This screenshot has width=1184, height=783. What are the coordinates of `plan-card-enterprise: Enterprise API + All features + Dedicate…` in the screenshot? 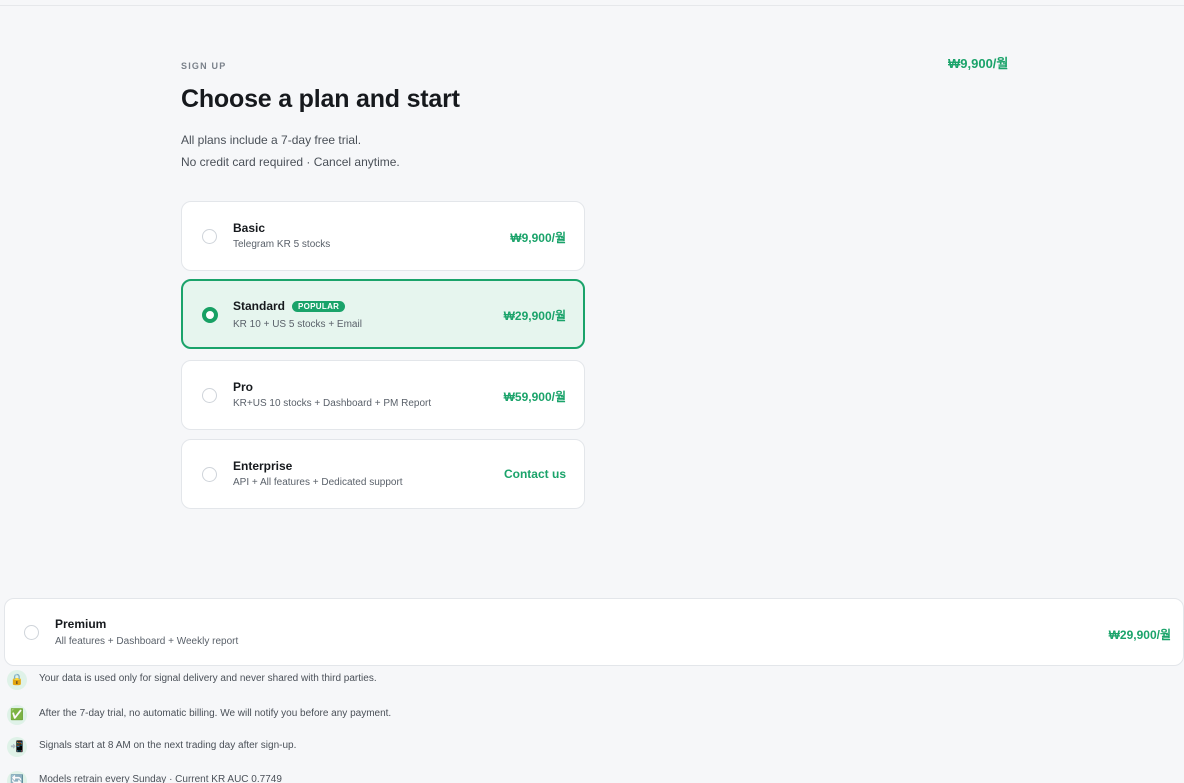 It's located at (383, 474).